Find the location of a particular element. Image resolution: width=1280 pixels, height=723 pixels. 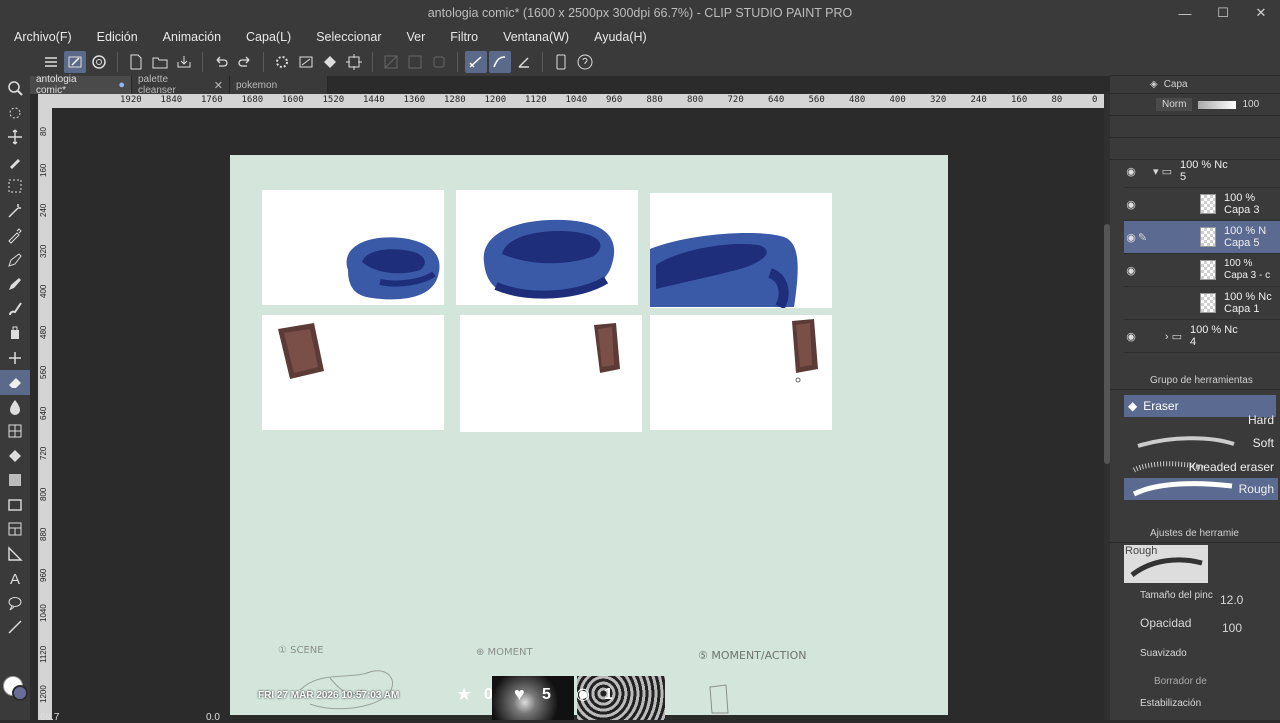

layer-folder-5: ◉ ▾ ▭ 100 % Nc 5 is located at coordinates (1202, 171).